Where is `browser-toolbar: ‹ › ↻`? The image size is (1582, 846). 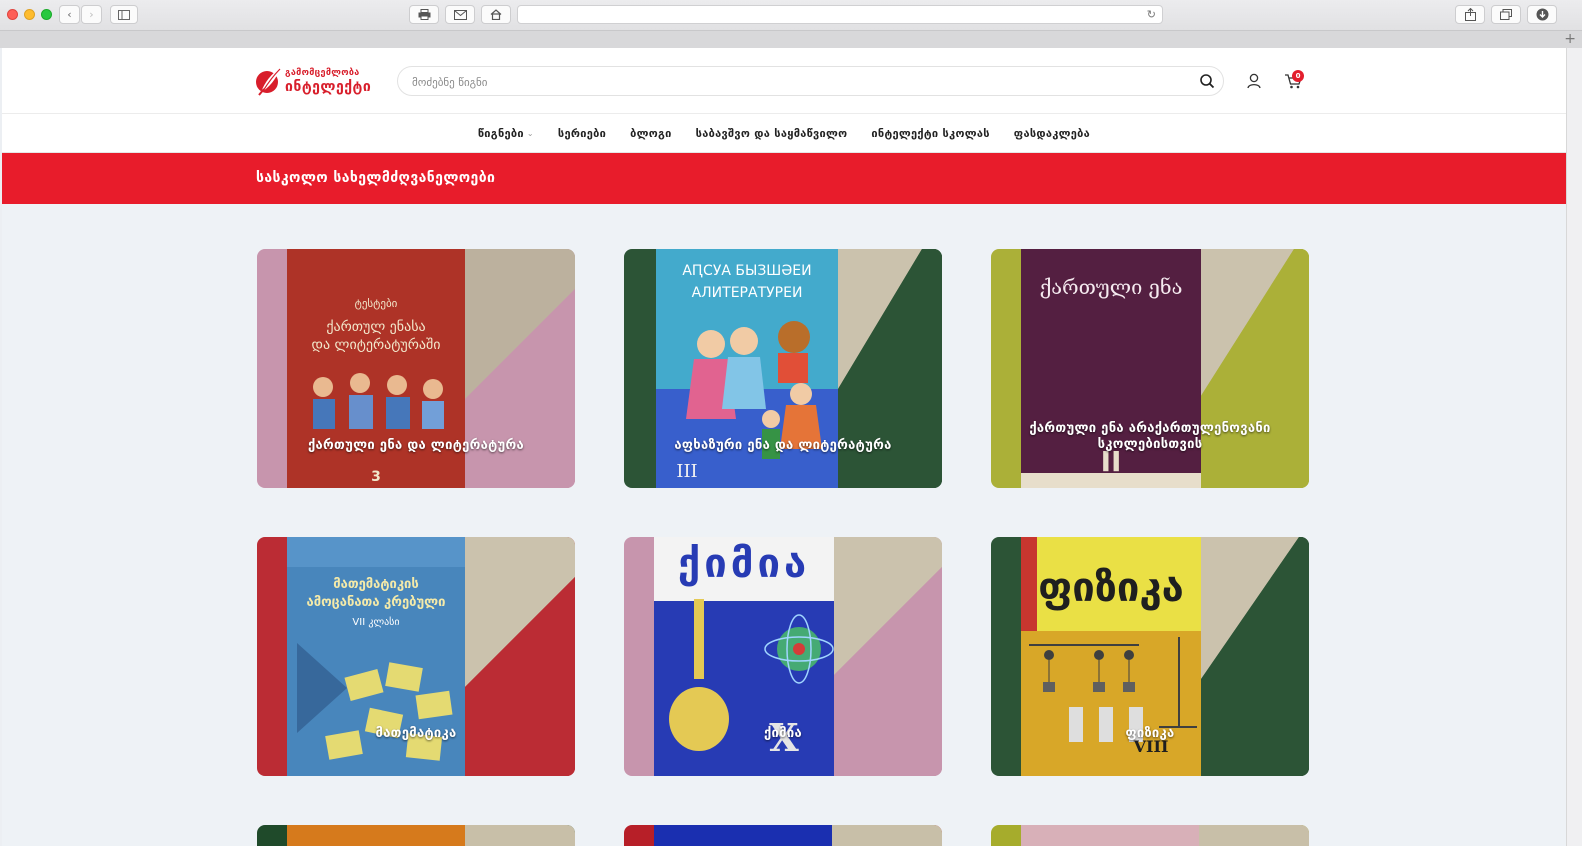 browser-toolbar: ‹ › ↻ is located at coordinates (791, 15).